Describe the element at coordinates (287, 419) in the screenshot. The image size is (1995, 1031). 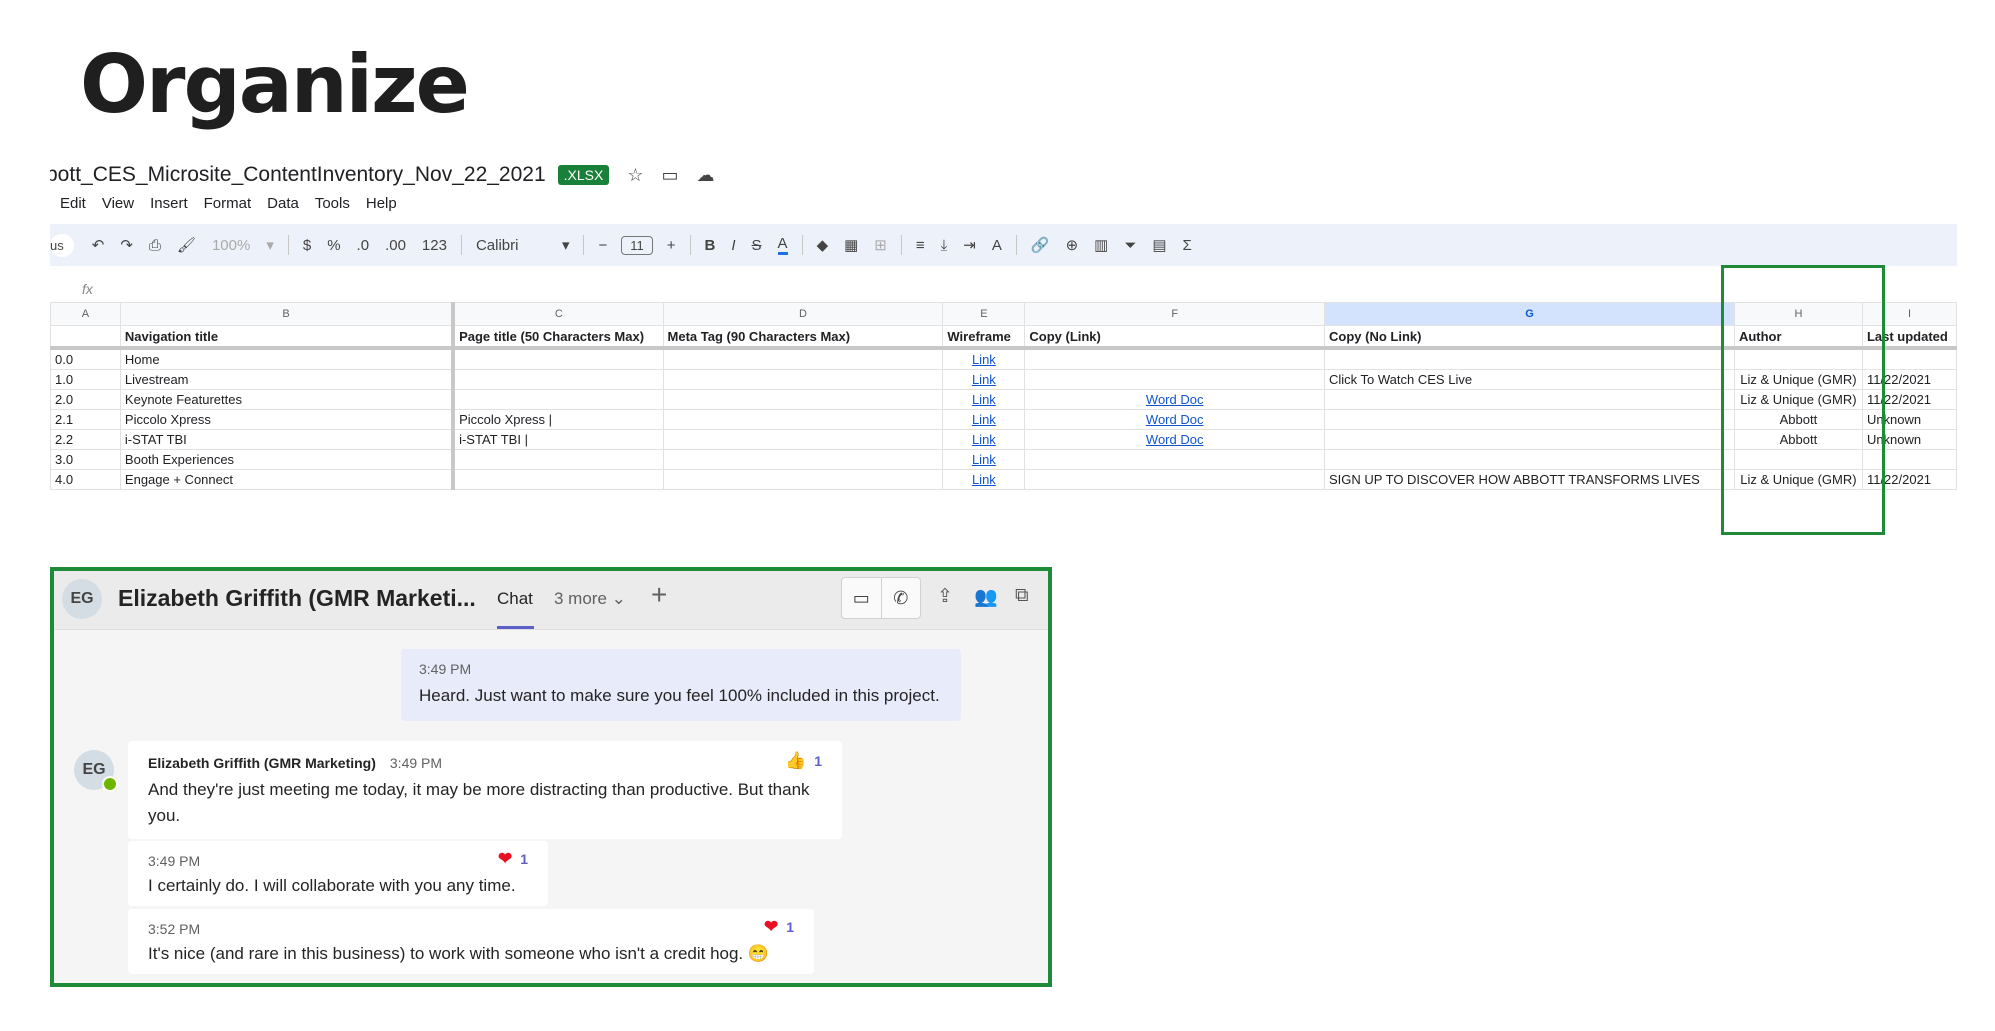
I see `cell: Piccolo Xpress` at that location.